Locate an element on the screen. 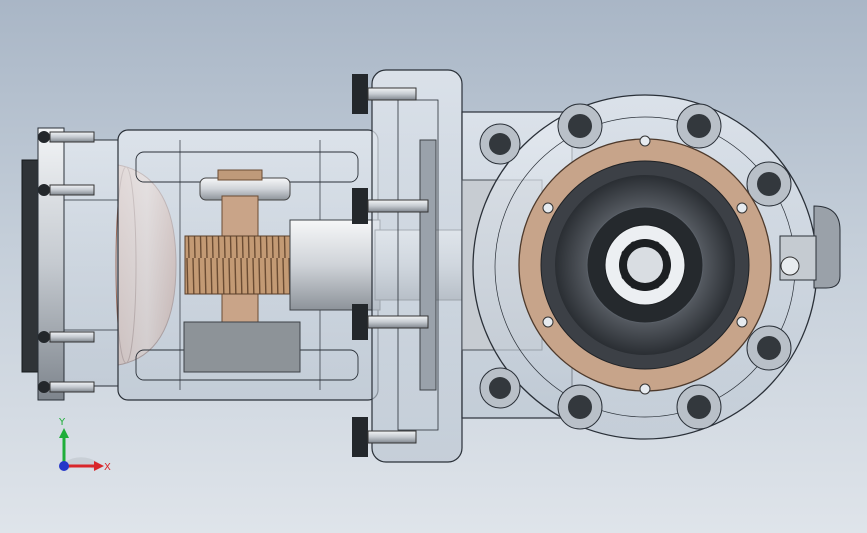 The height and width of the screenshot is (533, 867). y-axis-arrowhead is located at coordinates (64, 433).